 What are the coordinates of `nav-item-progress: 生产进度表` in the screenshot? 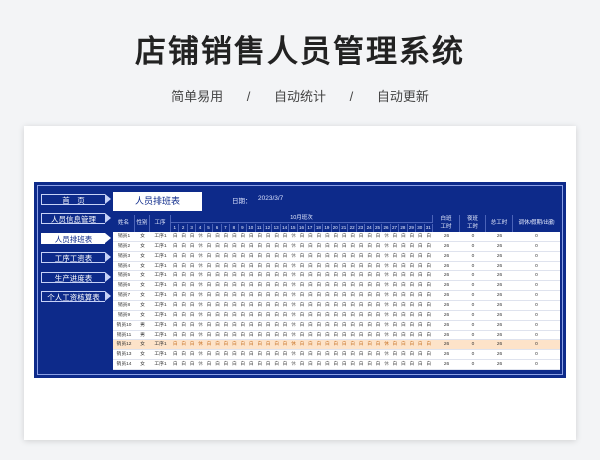 It's located at (76, 277).